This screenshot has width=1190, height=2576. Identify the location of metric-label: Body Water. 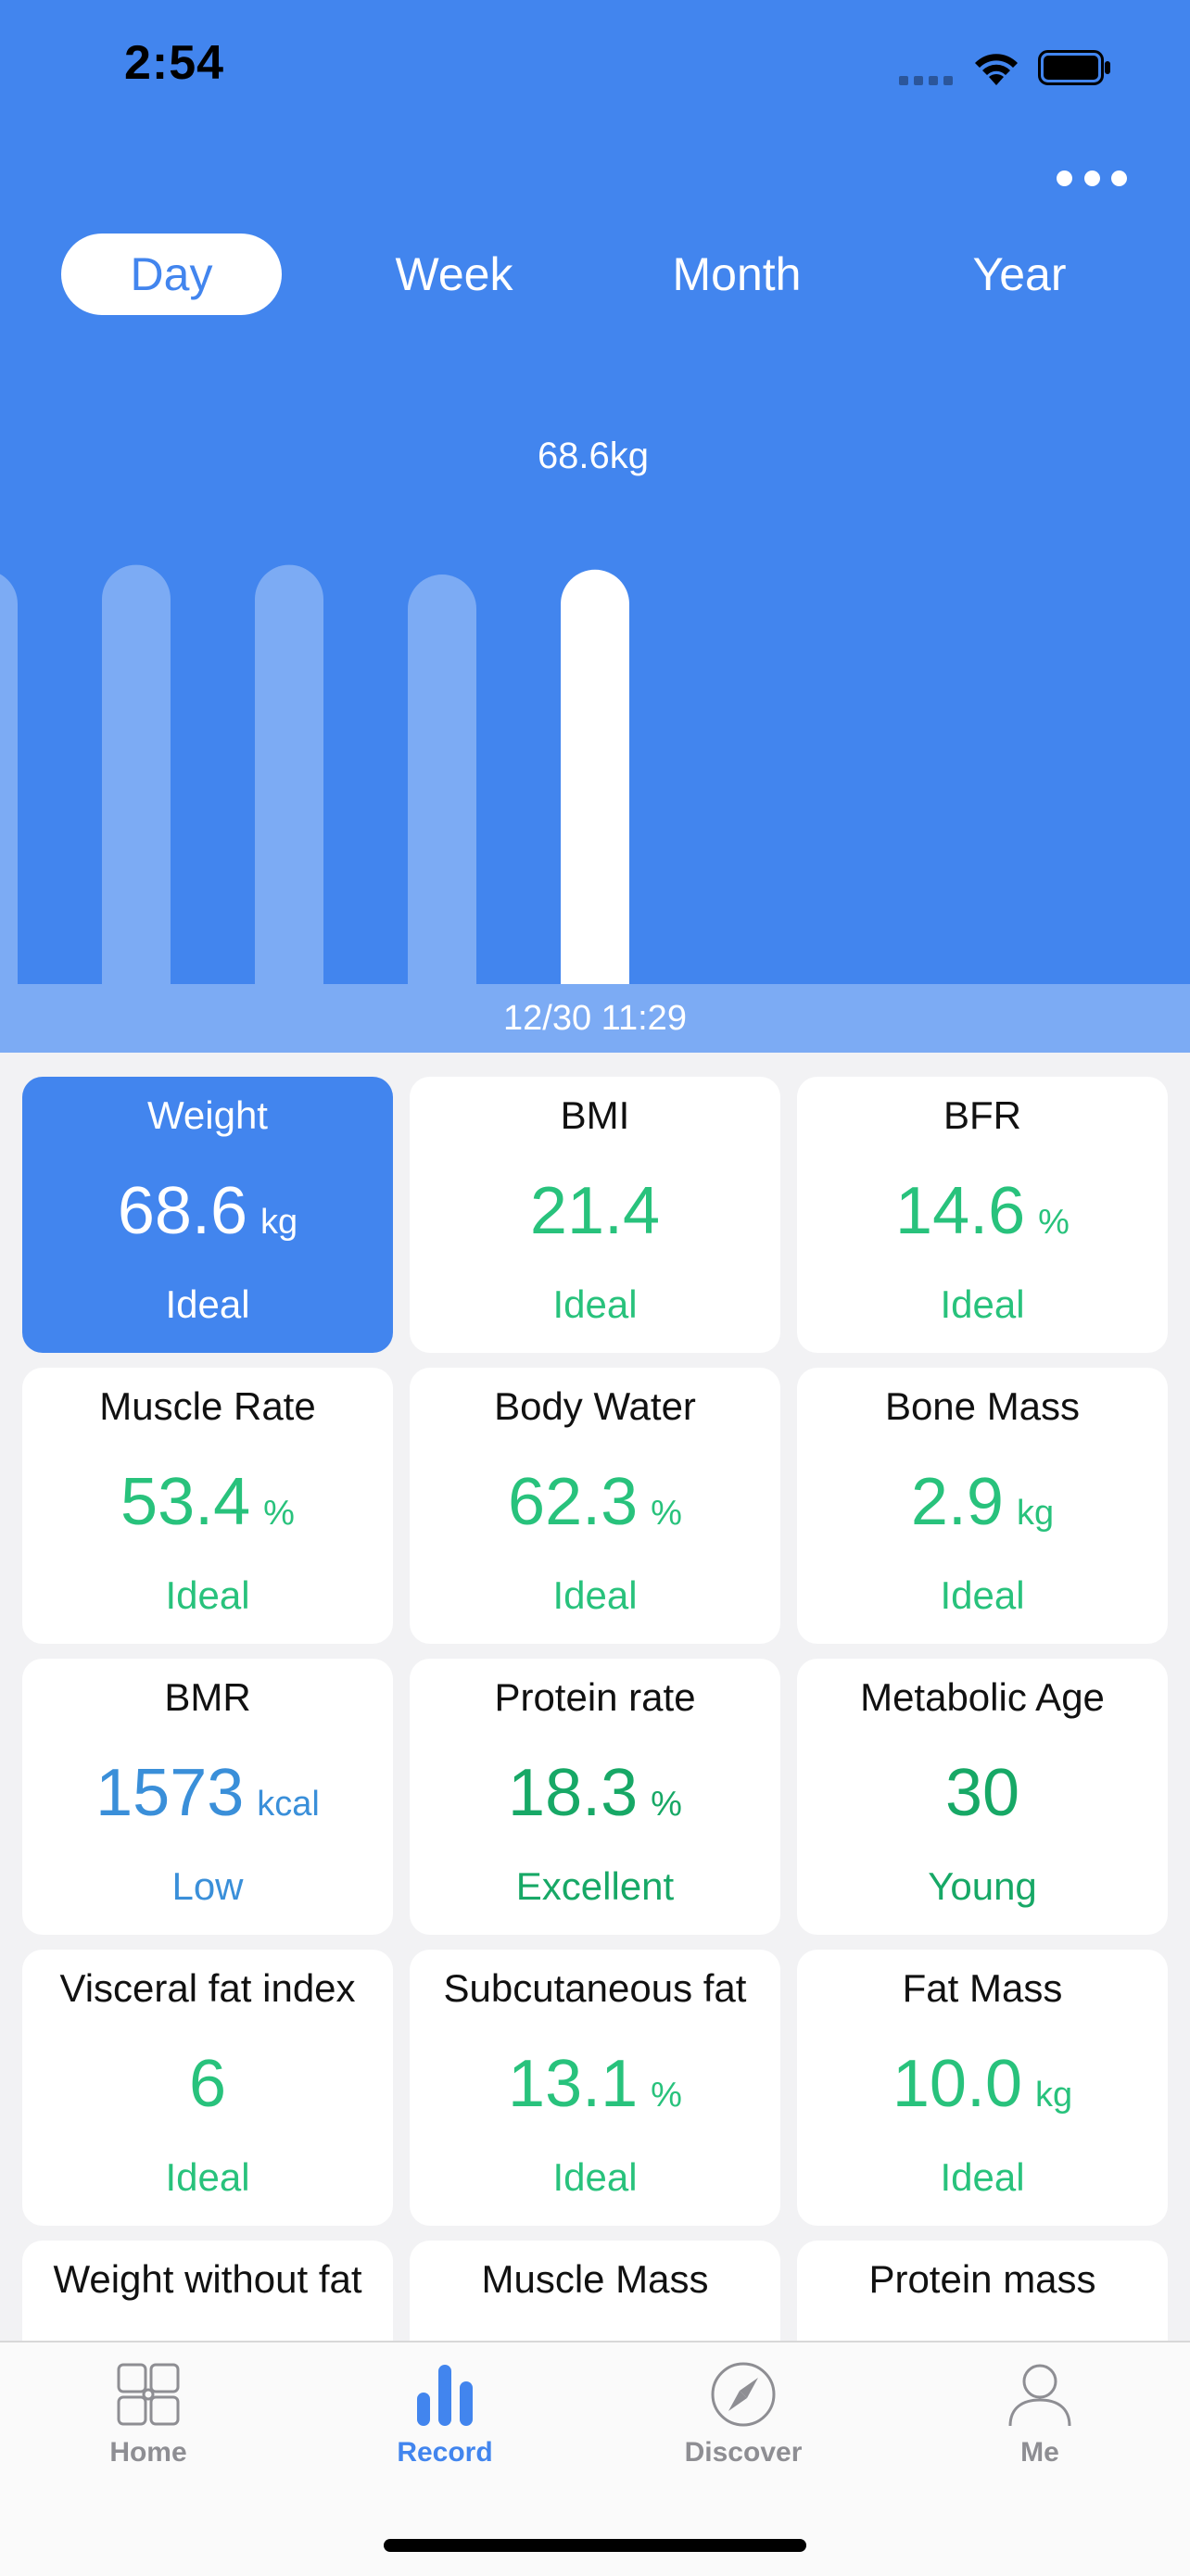
(595, 1406).